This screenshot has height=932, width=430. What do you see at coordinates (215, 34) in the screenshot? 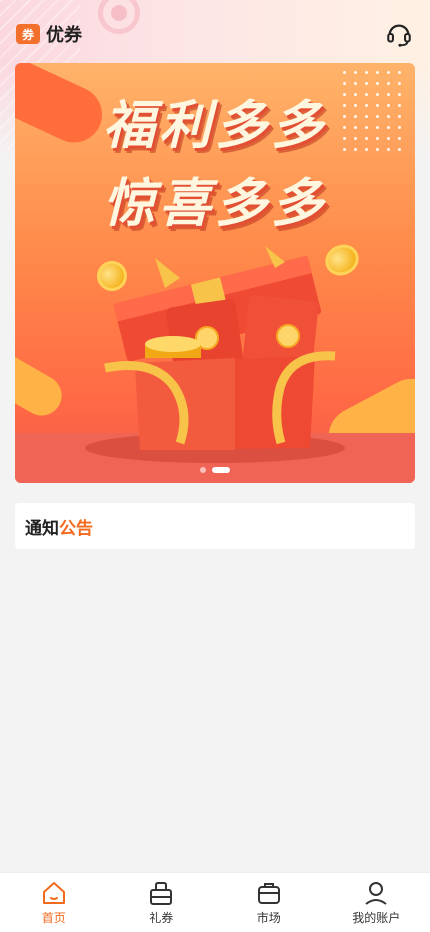
I see `app-header: 券 优券` at bounding box center [215, 34].